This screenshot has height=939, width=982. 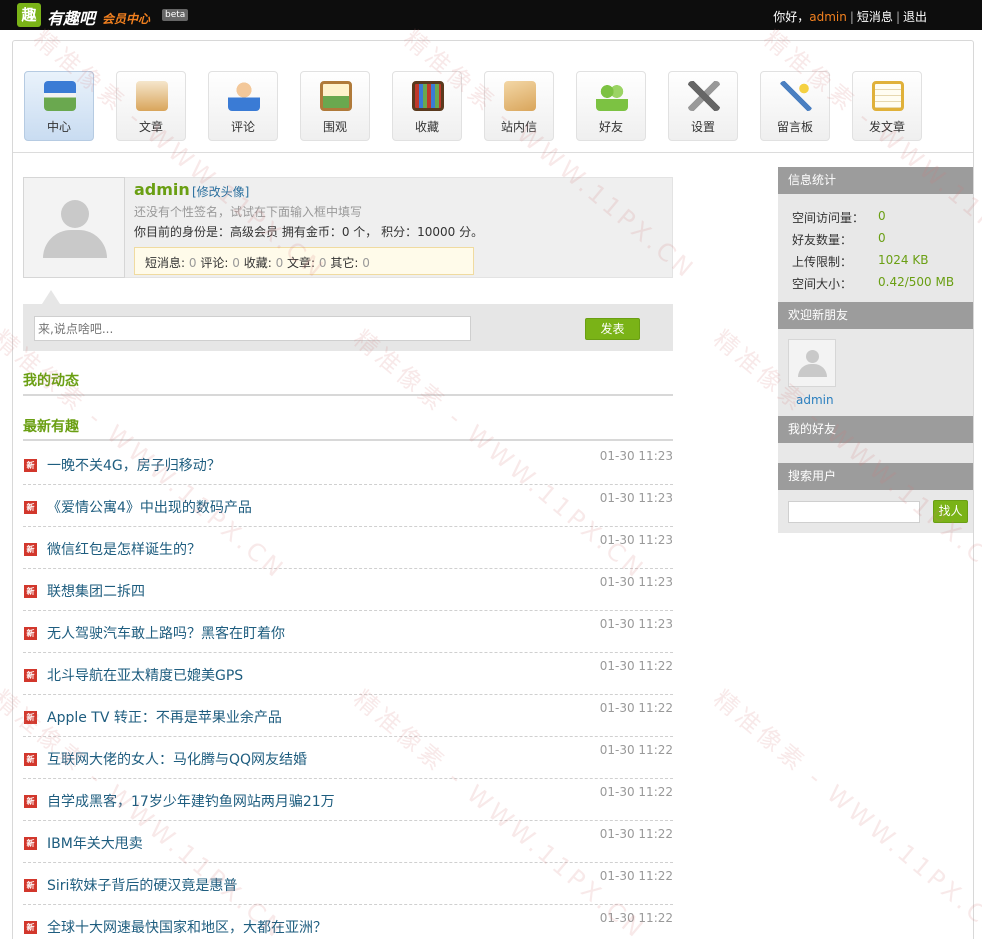 I want to click on nav-label: 中心, so click(x=58, y=127).